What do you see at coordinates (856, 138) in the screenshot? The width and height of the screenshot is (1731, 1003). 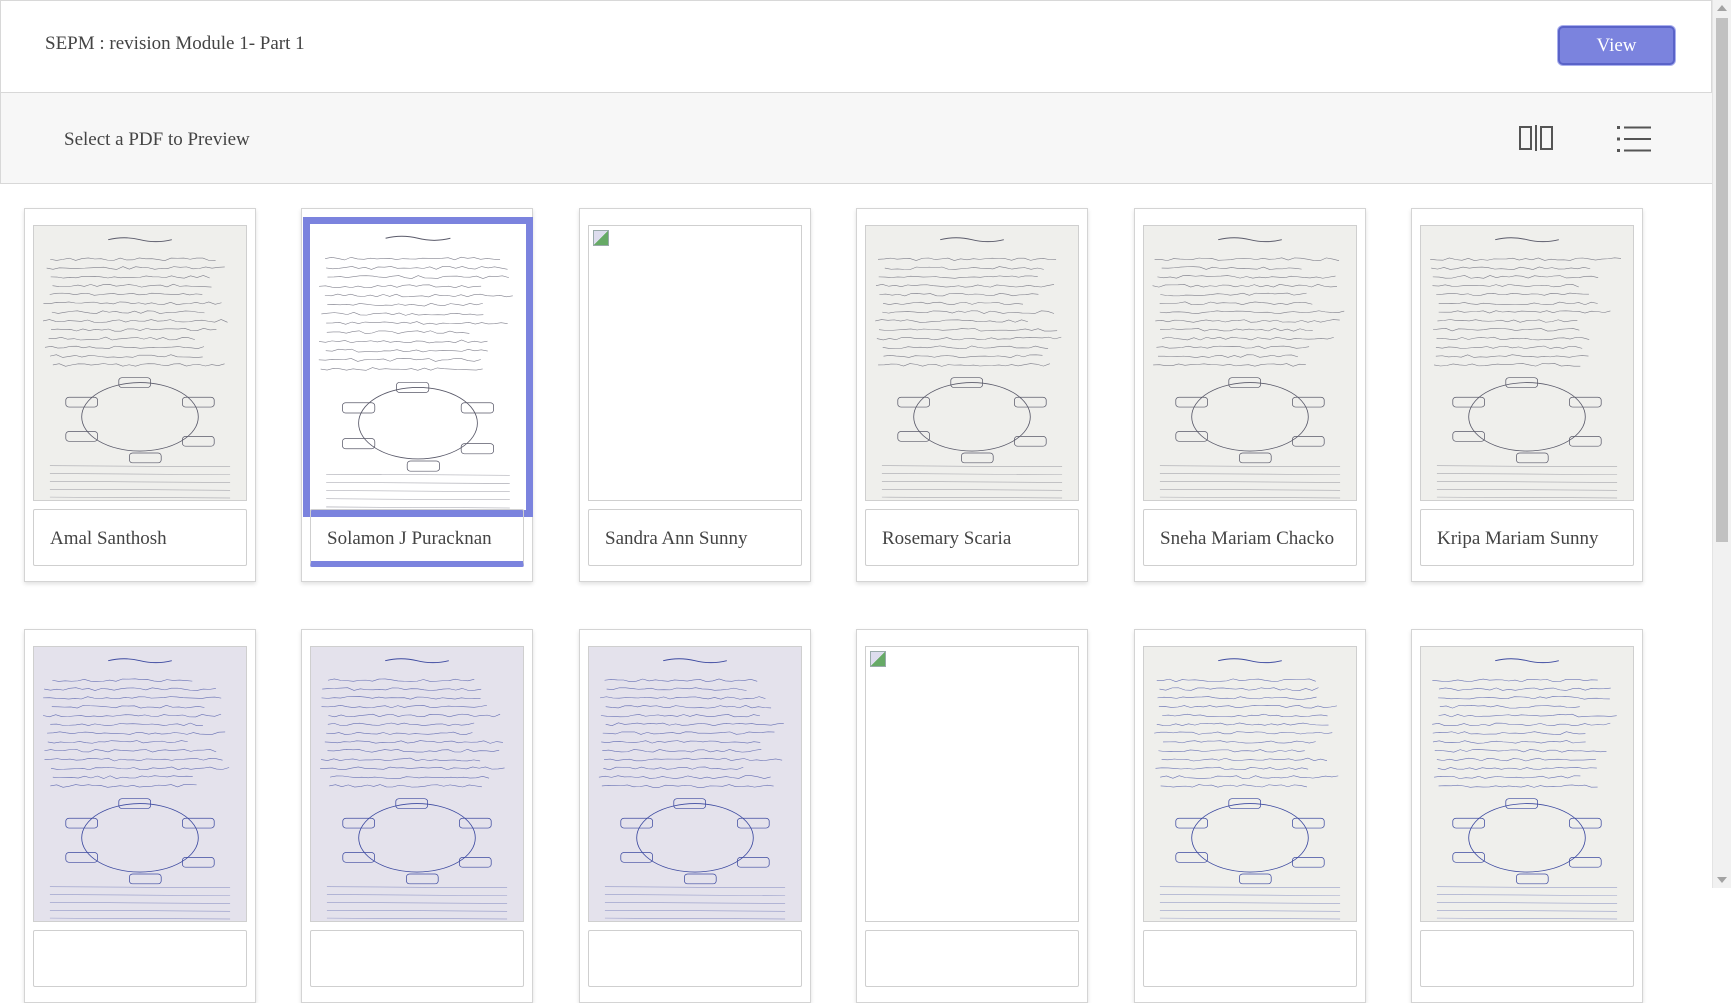 I see `preview-toolbar: Select a PDF to Preview` at bounding box center [856, 138].